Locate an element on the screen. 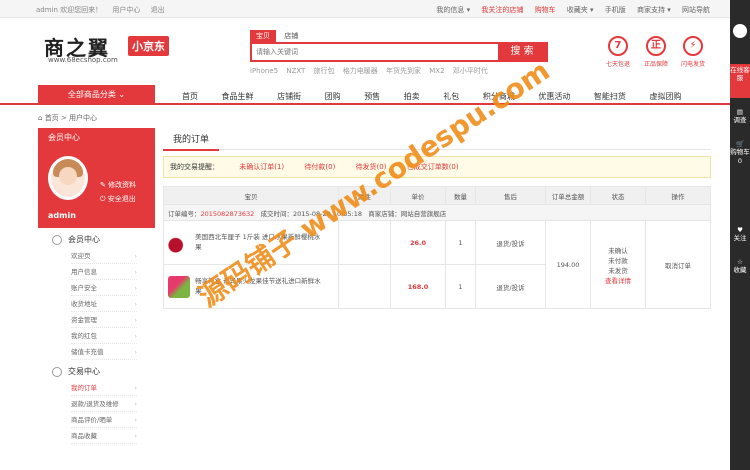  breadcrumb: ⌂ 首页 > 用户中心 is located at coordinates (68, 118).